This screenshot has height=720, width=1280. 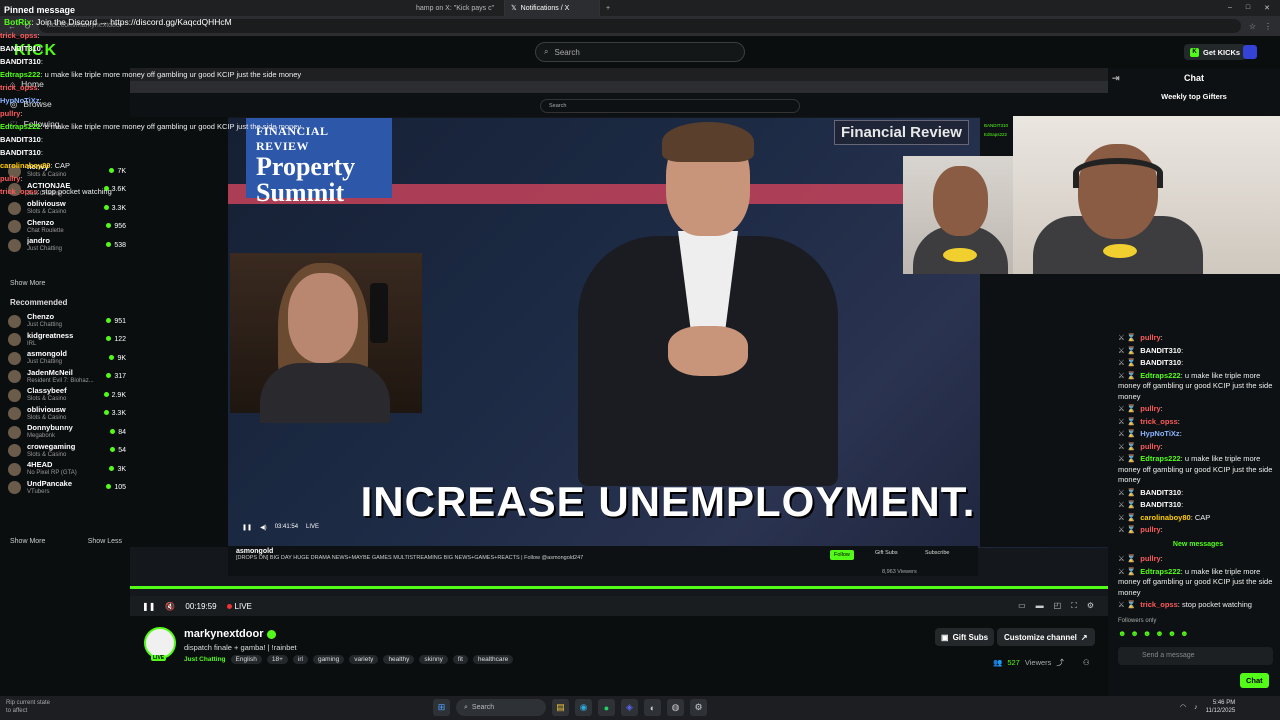 What do you see at coordinates (1086, 662) in the screenshot?
I see `user-settings-icon: ⚇` at bounding box center [1086, 662].